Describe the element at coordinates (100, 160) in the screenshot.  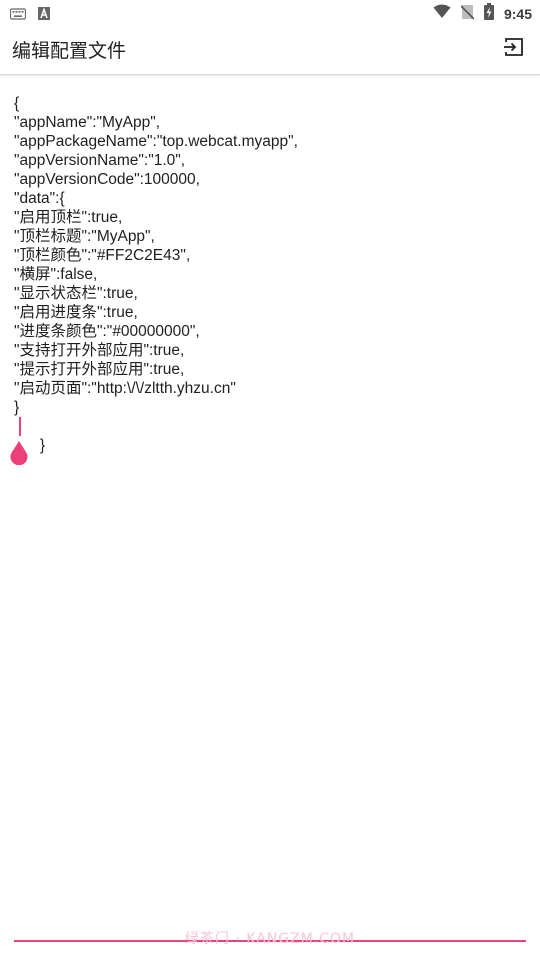
I see `code-line: "appVersionName":"1.0",` at that location.